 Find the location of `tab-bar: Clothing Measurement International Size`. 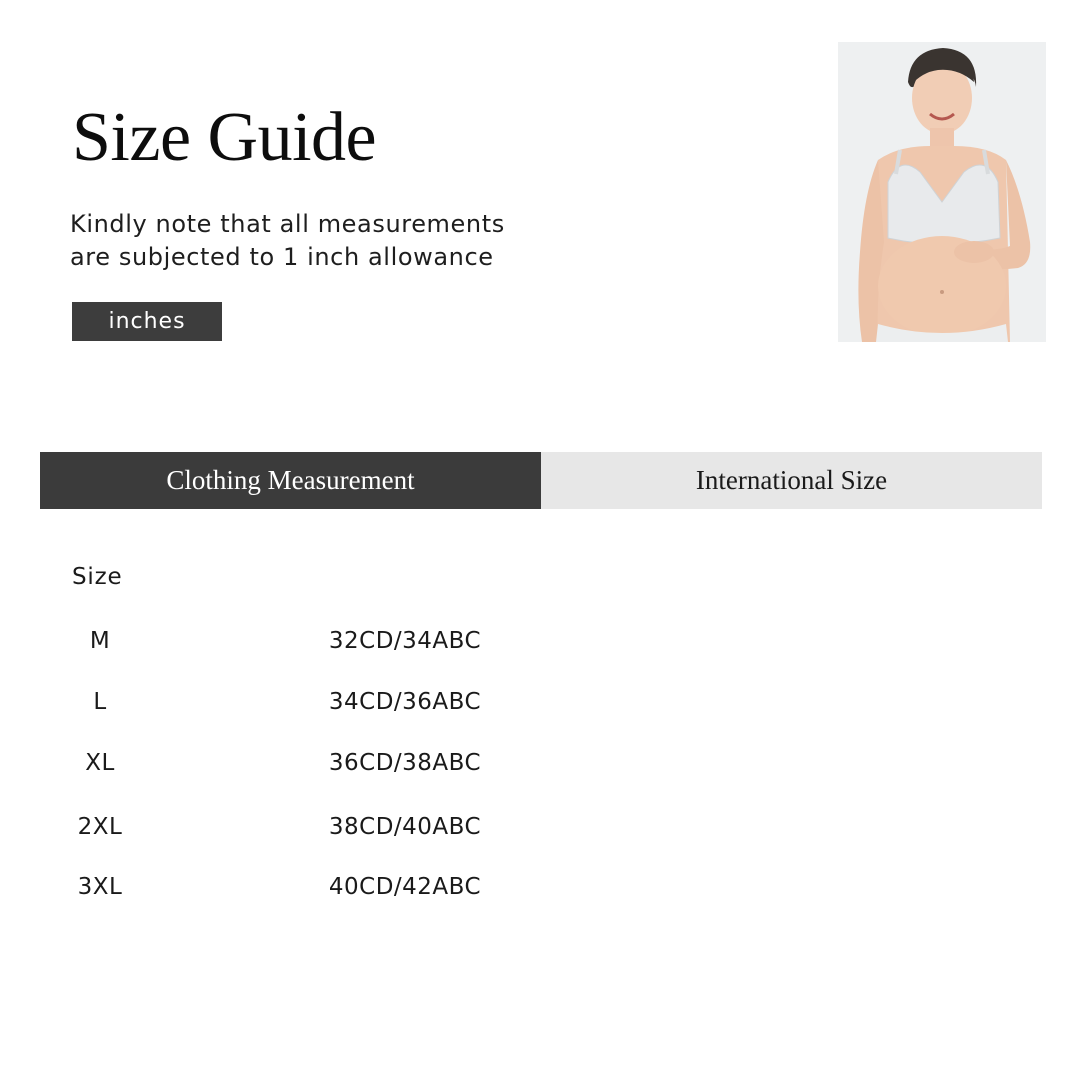

tab-bar: Clothing Measurement International Size is located at coordinates (541, 480).